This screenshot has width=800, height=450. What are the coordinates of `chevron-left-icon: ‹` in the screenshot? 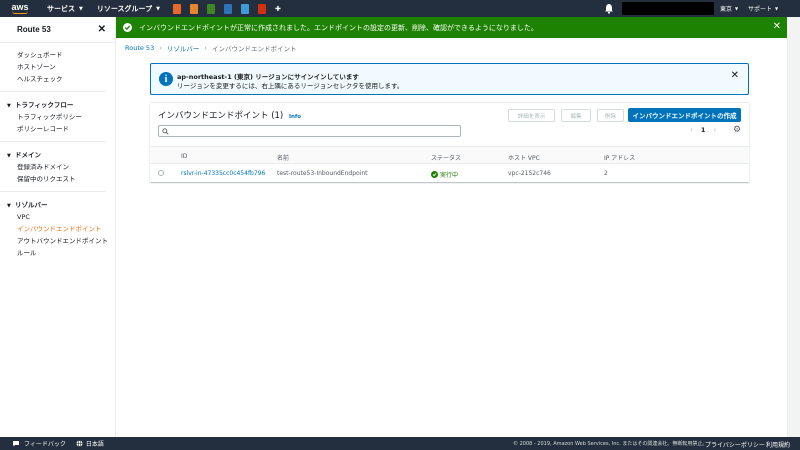 It's located at (691, 130).